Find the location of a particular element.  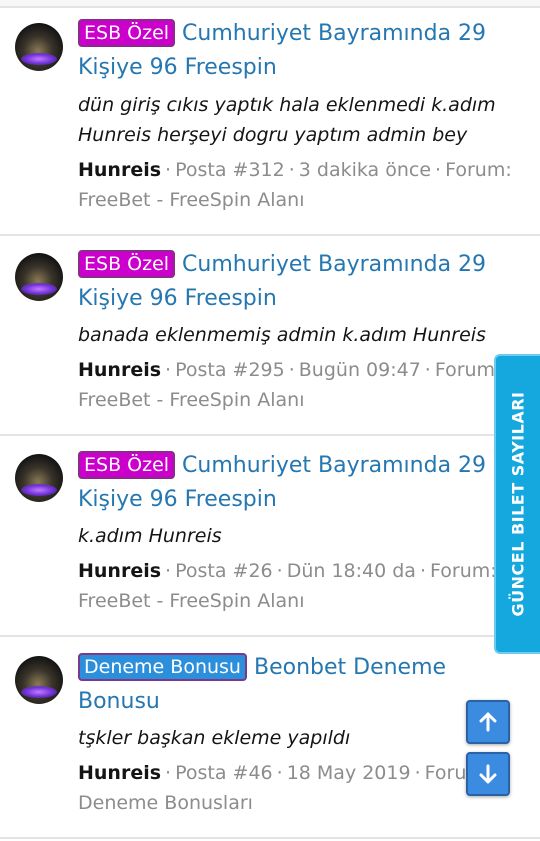

post-time: Bugün 09:47 is located at coordinates (359, 370).